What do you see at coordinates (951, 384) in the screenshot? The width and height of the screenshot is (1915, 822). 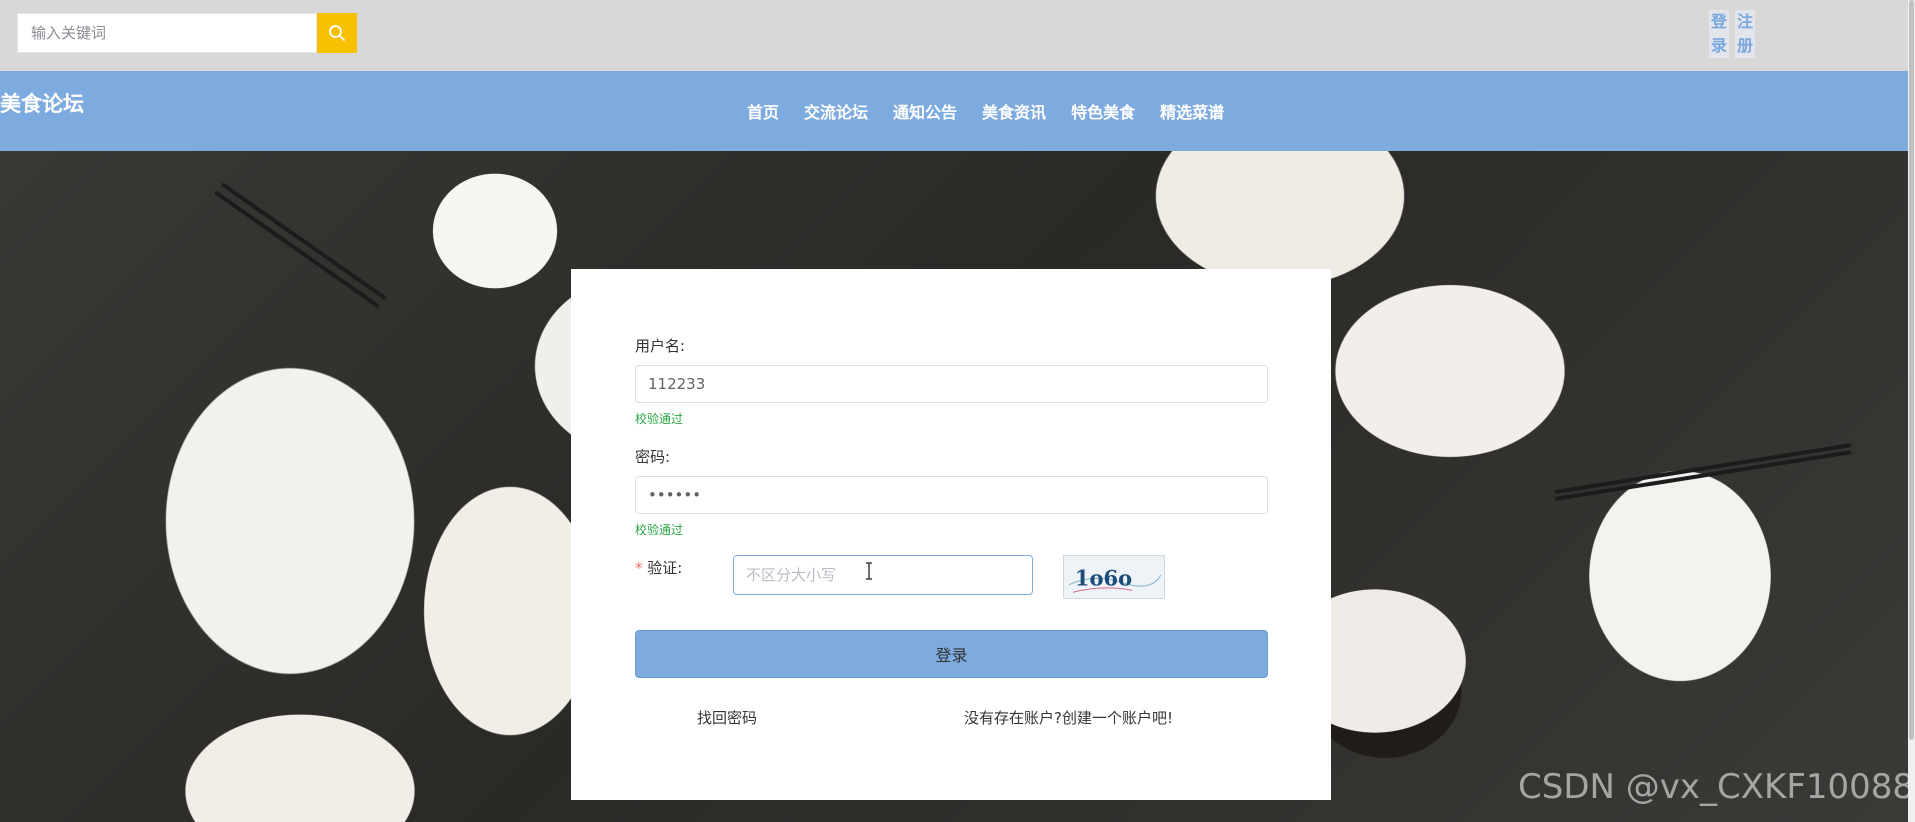 I see `username-field` at bounding box center [951, 384].